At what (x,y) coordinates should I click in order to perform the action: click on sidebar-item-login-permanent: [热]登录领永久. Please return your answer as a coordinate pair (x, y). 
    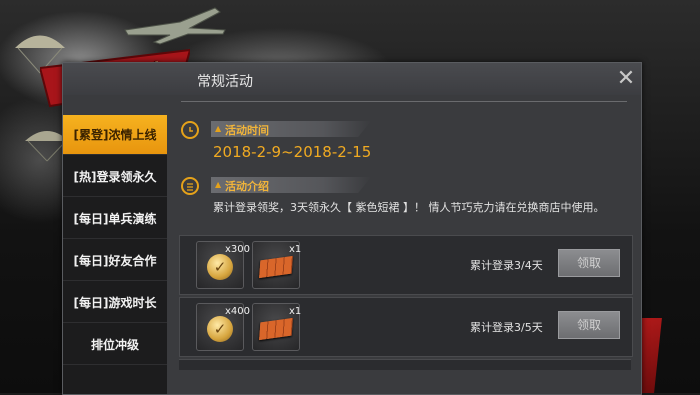
    Looking at the image, I should click on (115, 177).